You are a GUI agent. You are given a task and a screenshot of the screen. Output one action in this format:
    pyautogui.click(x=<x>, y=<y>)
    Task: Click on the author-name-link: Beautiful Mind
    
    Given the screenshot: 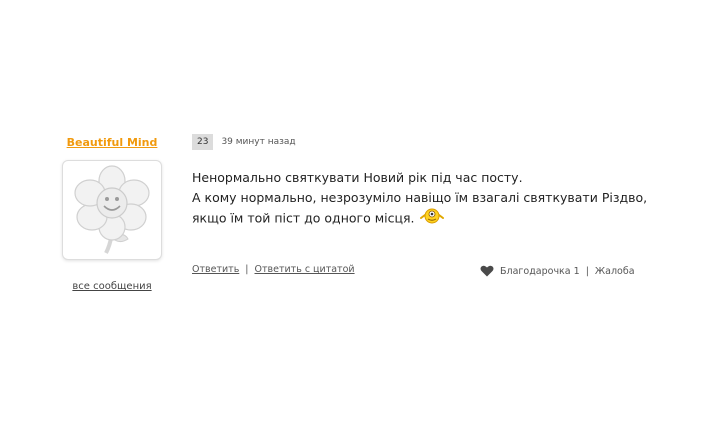 What is the action you would take?
    pyautogui.click(x=112, y=142)
    